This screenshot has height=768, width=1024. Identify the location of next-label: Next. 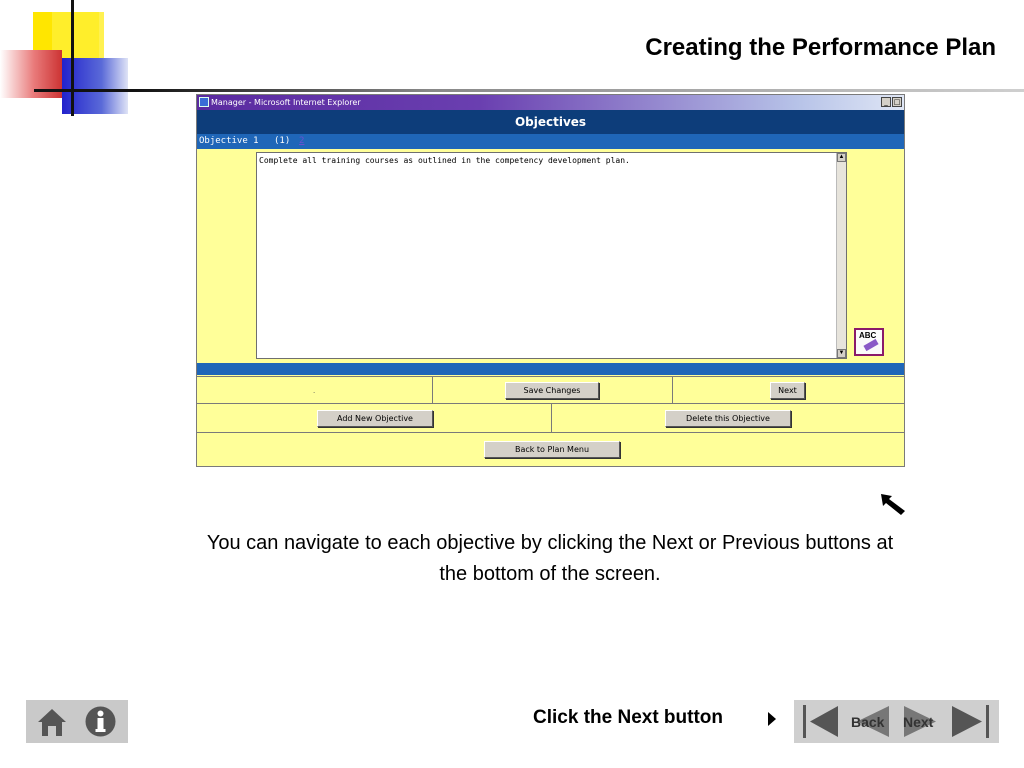
(918, 722).